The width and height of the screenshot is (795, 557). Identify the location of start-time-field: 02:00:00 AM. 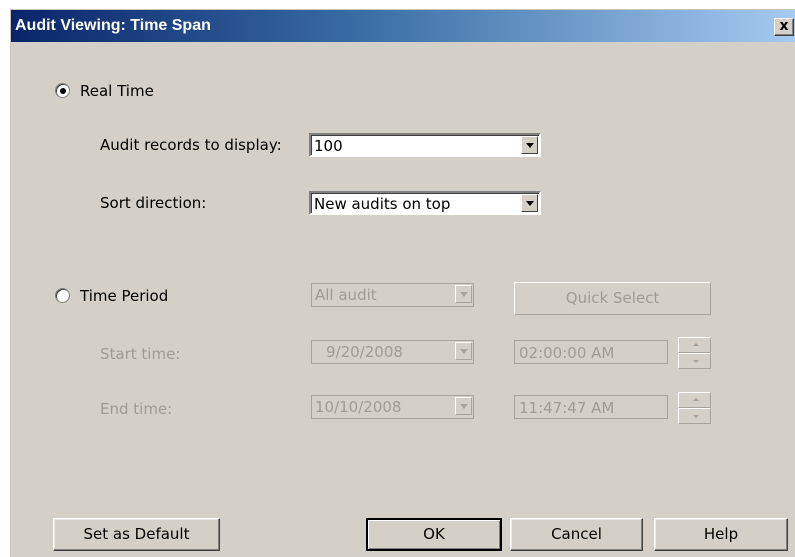
(591, 352).